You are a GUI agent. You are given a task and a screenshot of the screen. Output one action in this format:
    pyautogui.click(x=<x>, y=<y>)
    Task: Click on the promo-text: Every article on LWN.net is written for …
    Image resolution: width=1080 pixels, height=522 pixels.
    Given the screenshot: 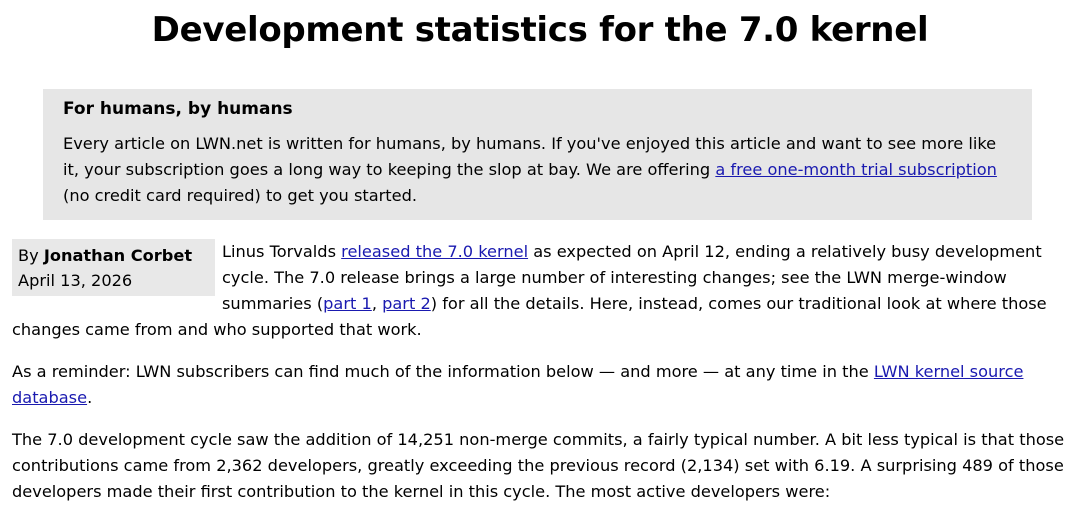 What is the action you would take?
    pyautogui.click(x=537, y=170)
    